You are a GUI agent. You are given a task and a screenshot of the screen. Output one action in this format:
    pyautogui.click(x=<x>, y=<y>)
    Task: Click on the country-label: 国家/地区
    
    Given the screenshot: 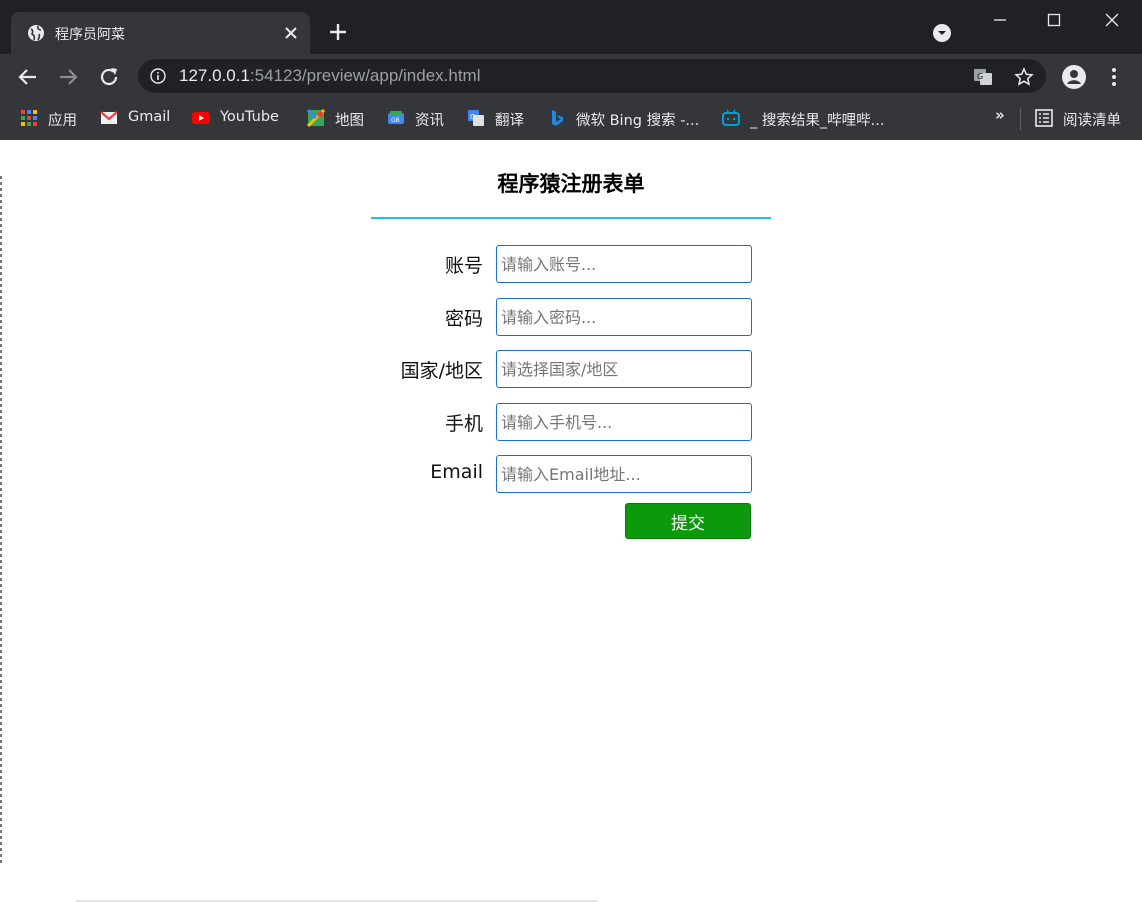 What is the action you would take?
    pyautogui.click(x=441, y=371)
    